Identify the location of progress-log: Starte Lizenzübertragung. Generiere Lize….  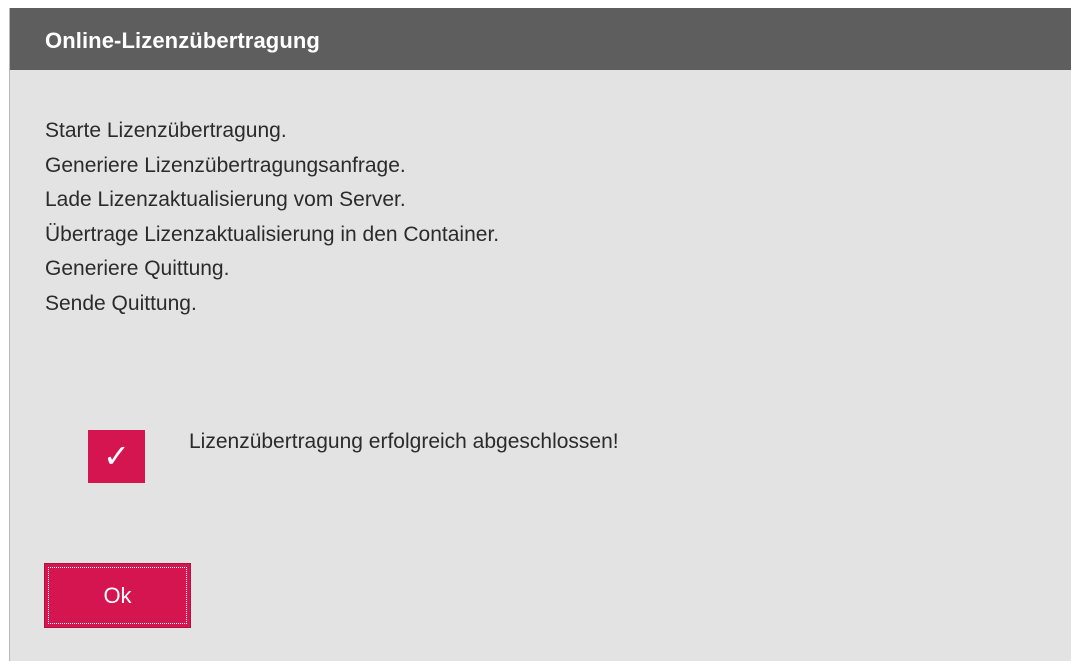
(272, 217).